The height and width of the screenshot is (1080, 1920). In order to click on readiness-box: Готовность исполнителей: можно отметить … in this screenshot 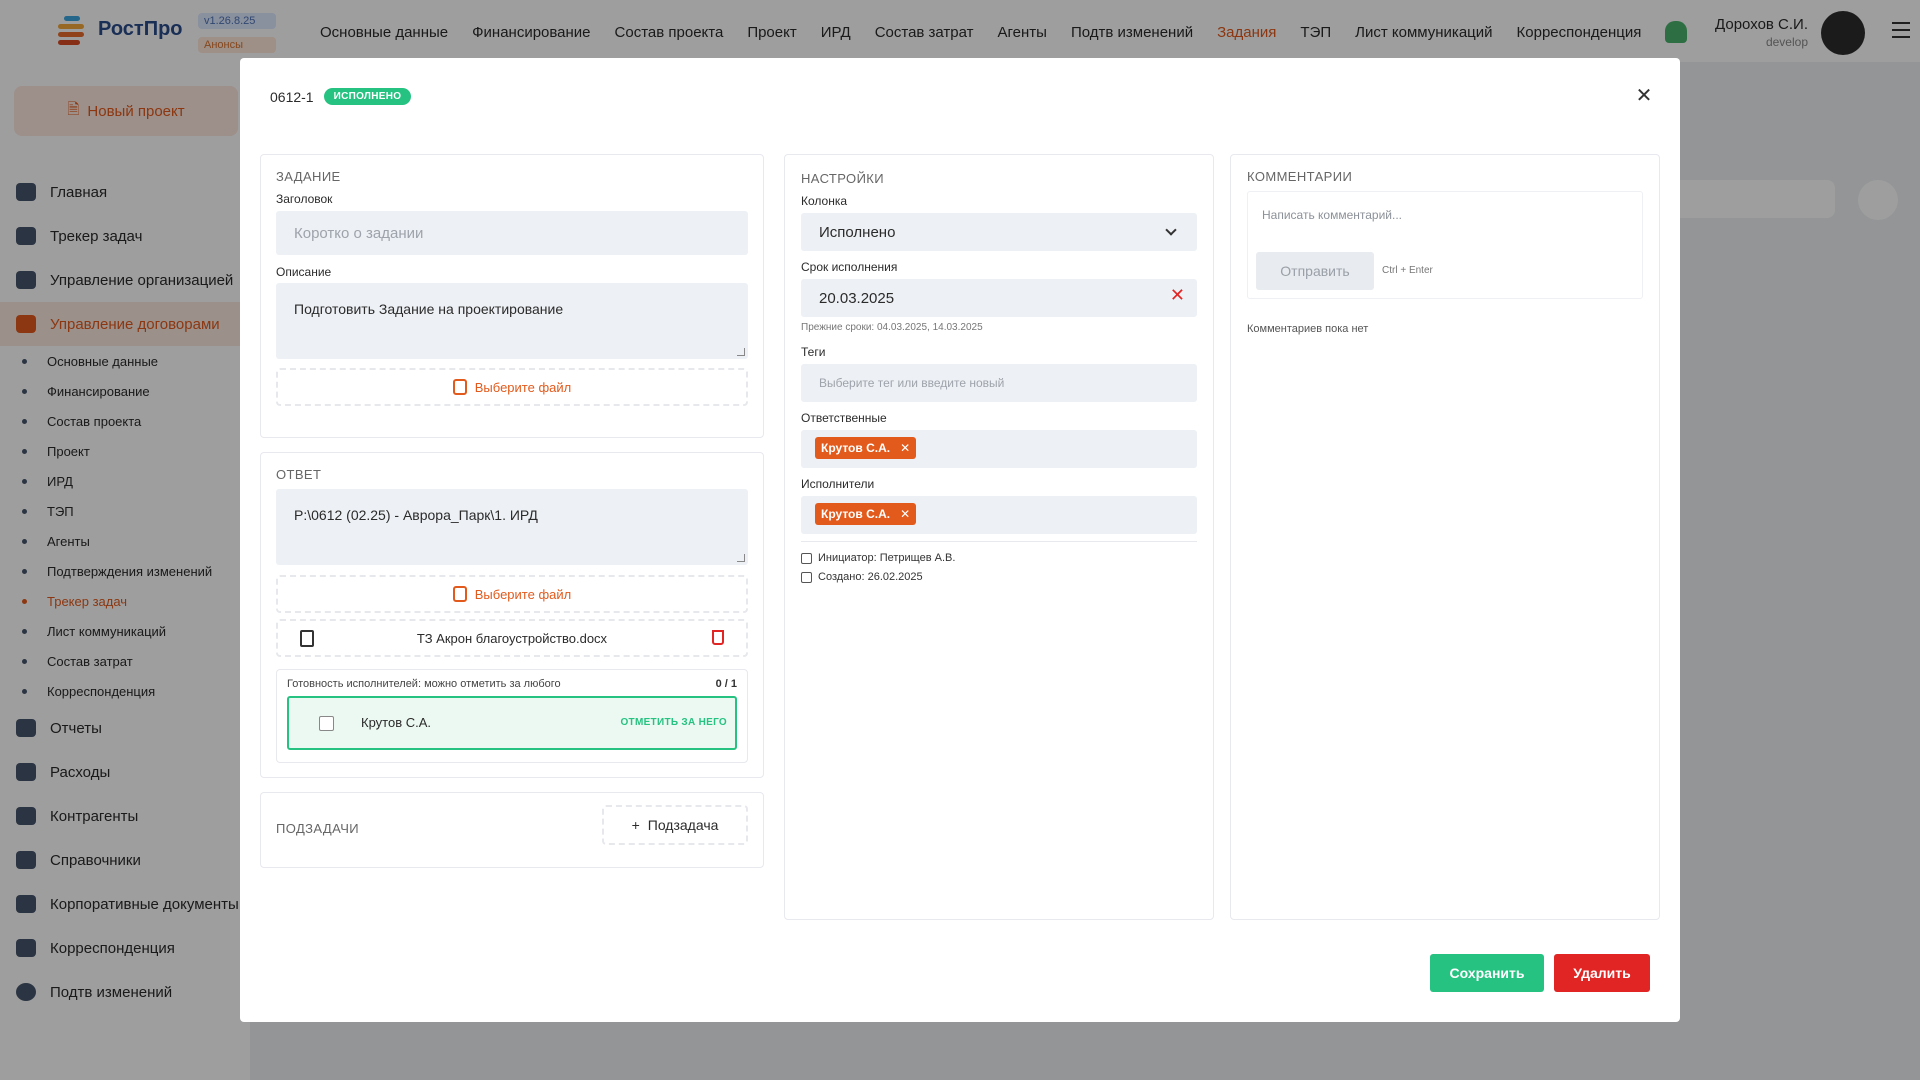, I will do `click(512, 716)`.